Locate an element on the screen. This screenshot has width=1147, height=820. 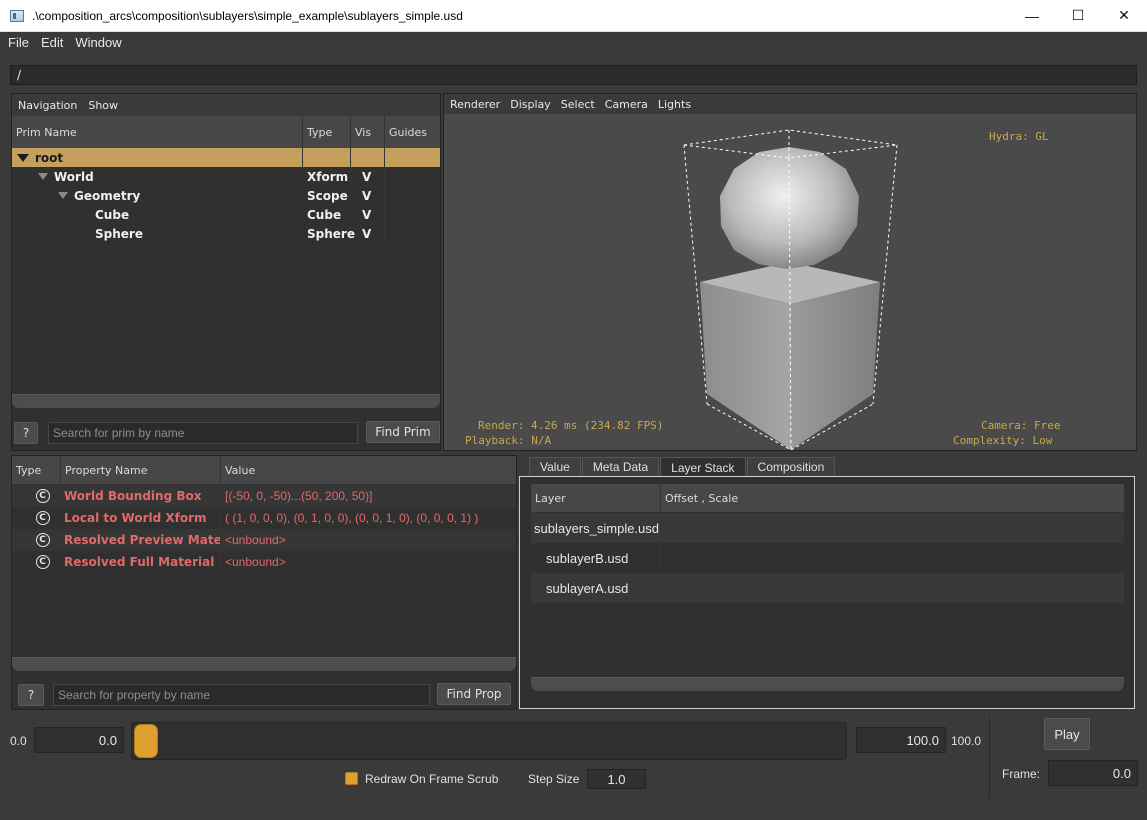
layer-row: sublayerB.usd is located at coordinates (827, 558).